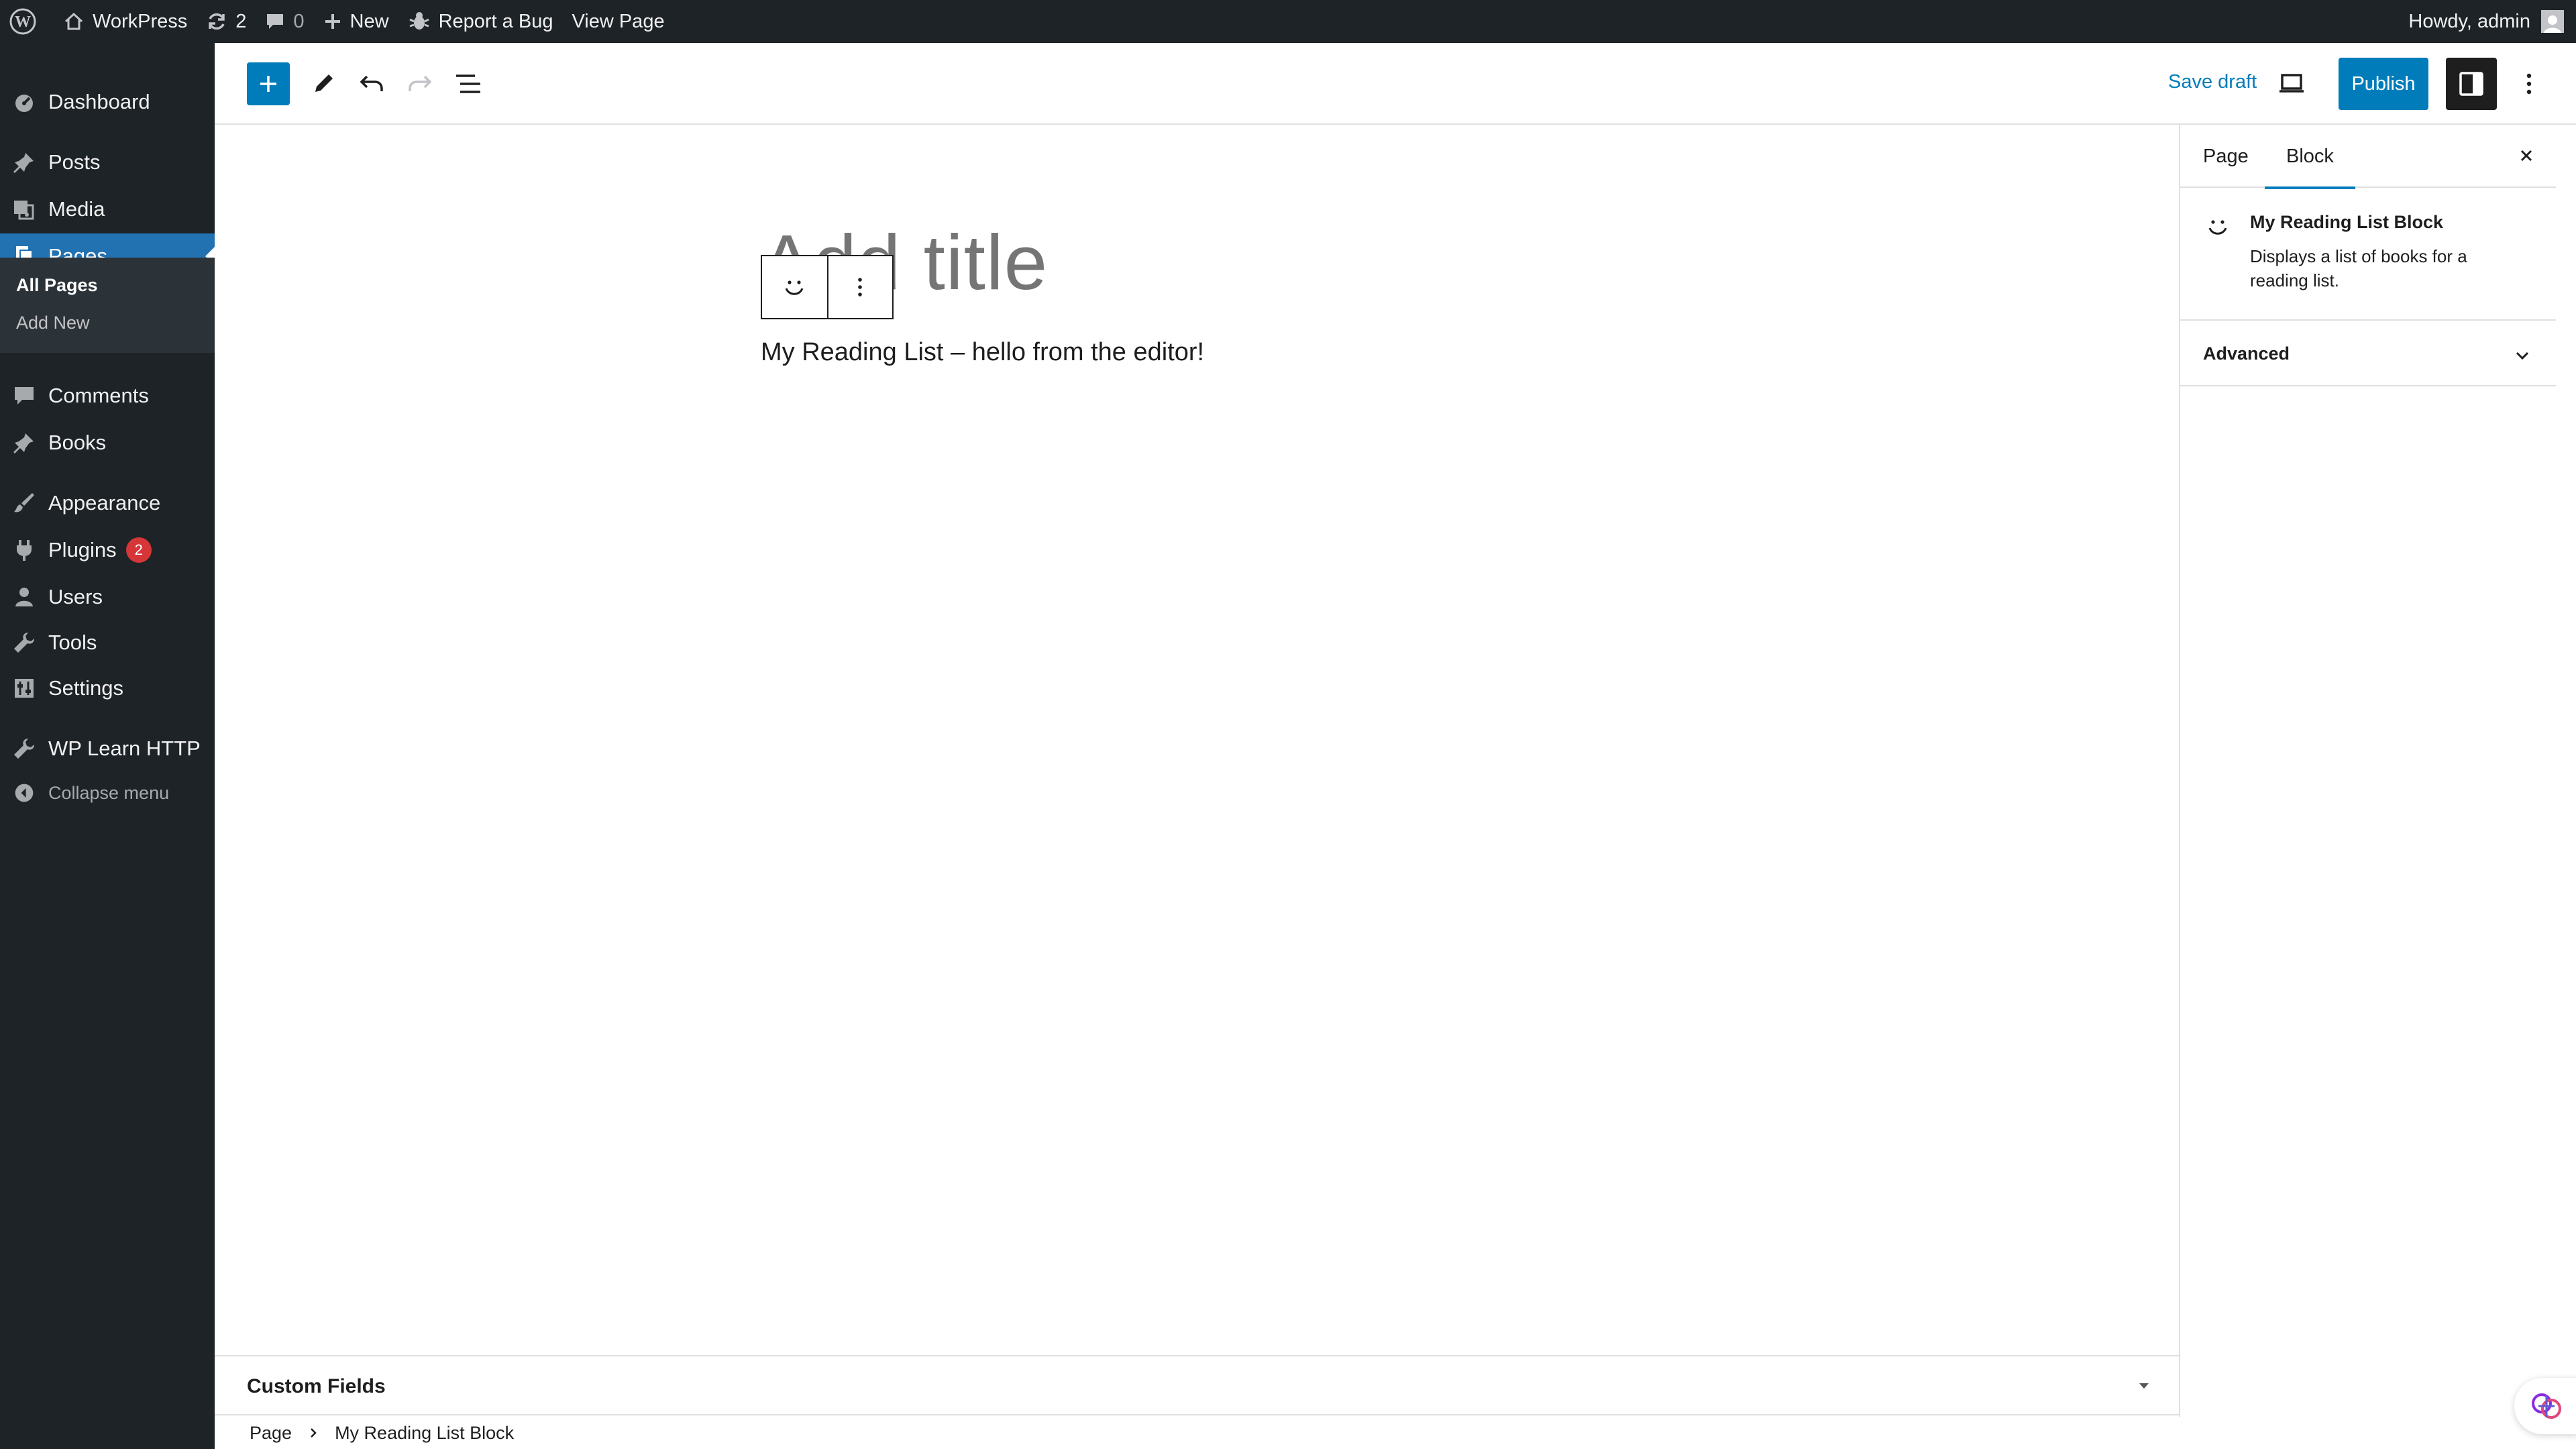  What do you see at coordinates (1197, 1385) in the screenshot?
I see `custom-fields-panel: Custom Fields` at bounding box center [1197, 1385].